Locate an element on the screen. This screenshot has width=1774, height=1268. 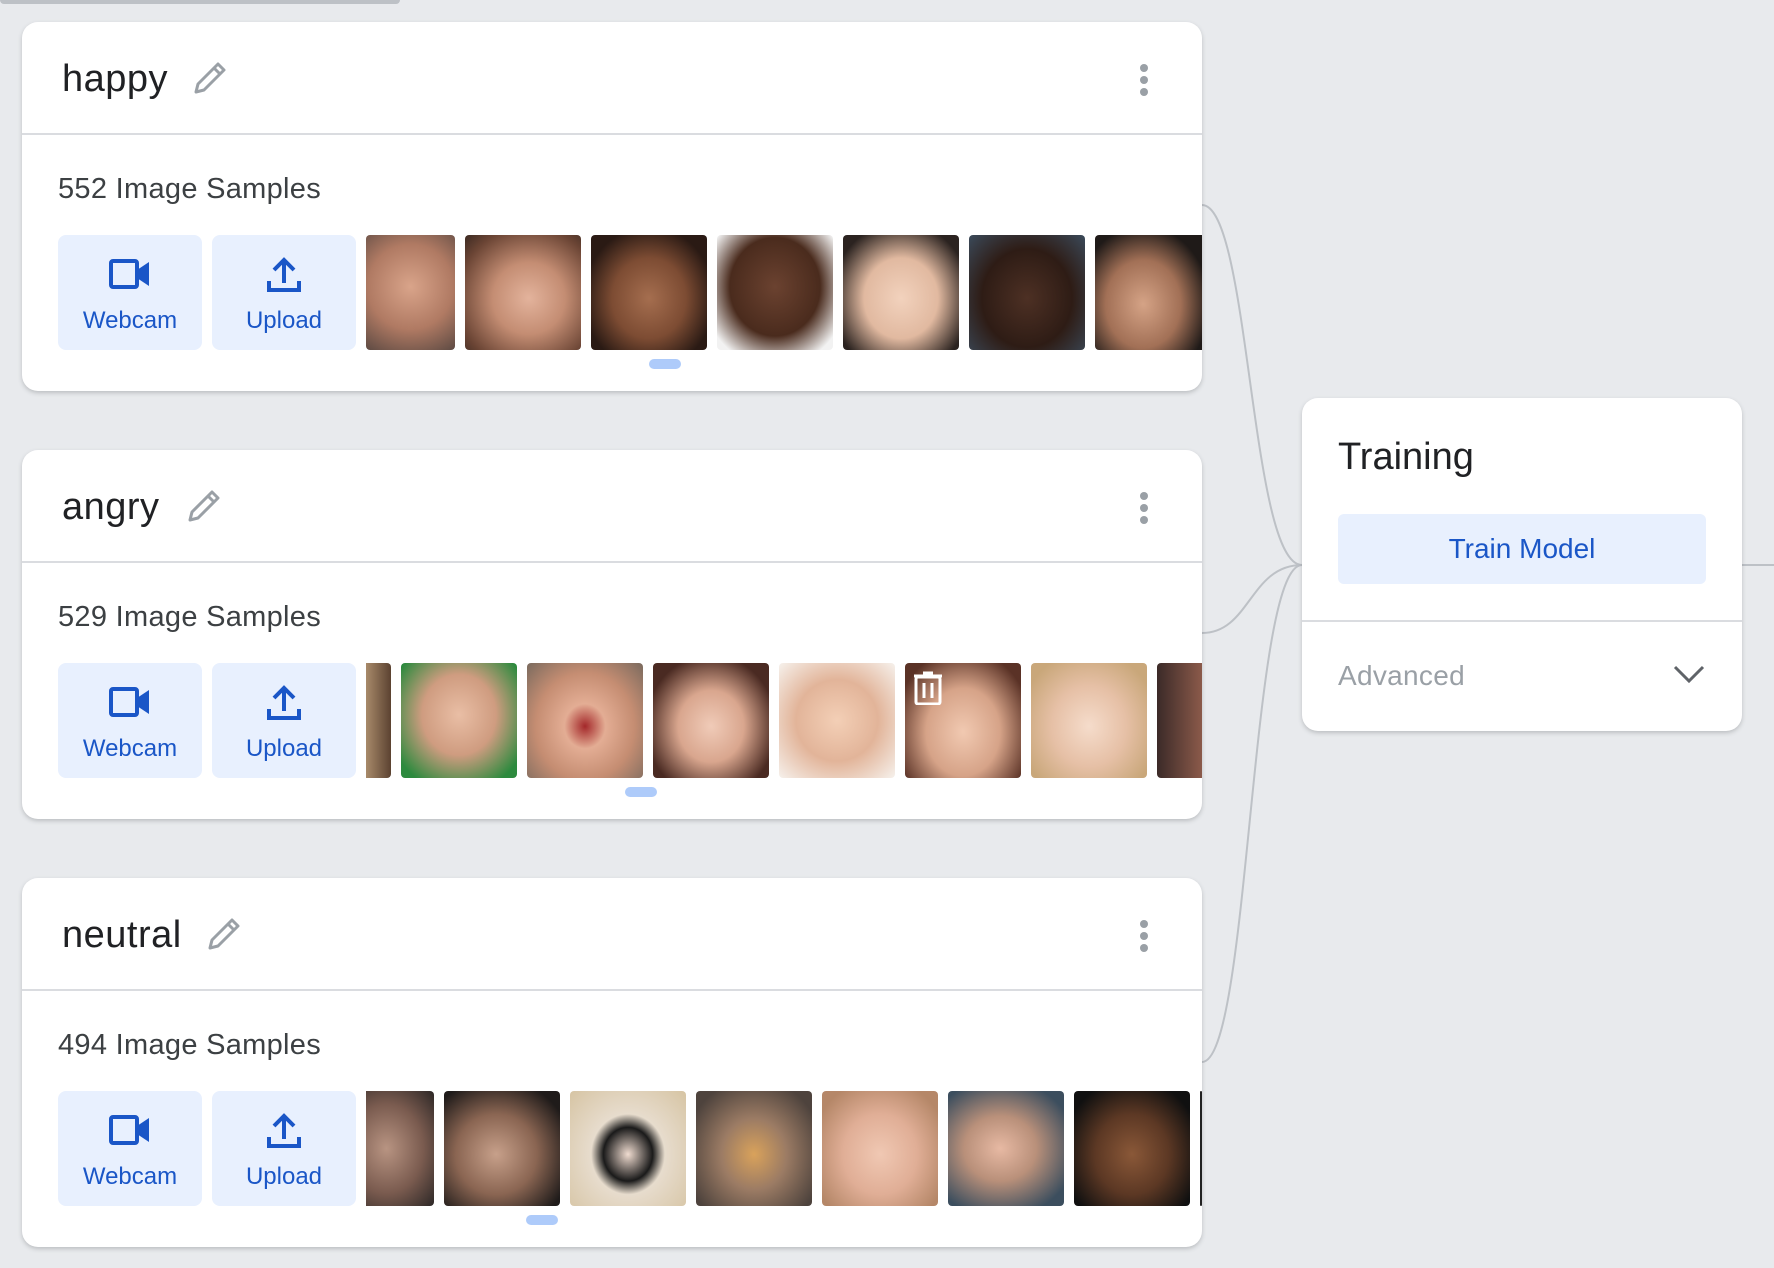
training-card: Training Train Model Advanced is located at coordinates (1522, 564).